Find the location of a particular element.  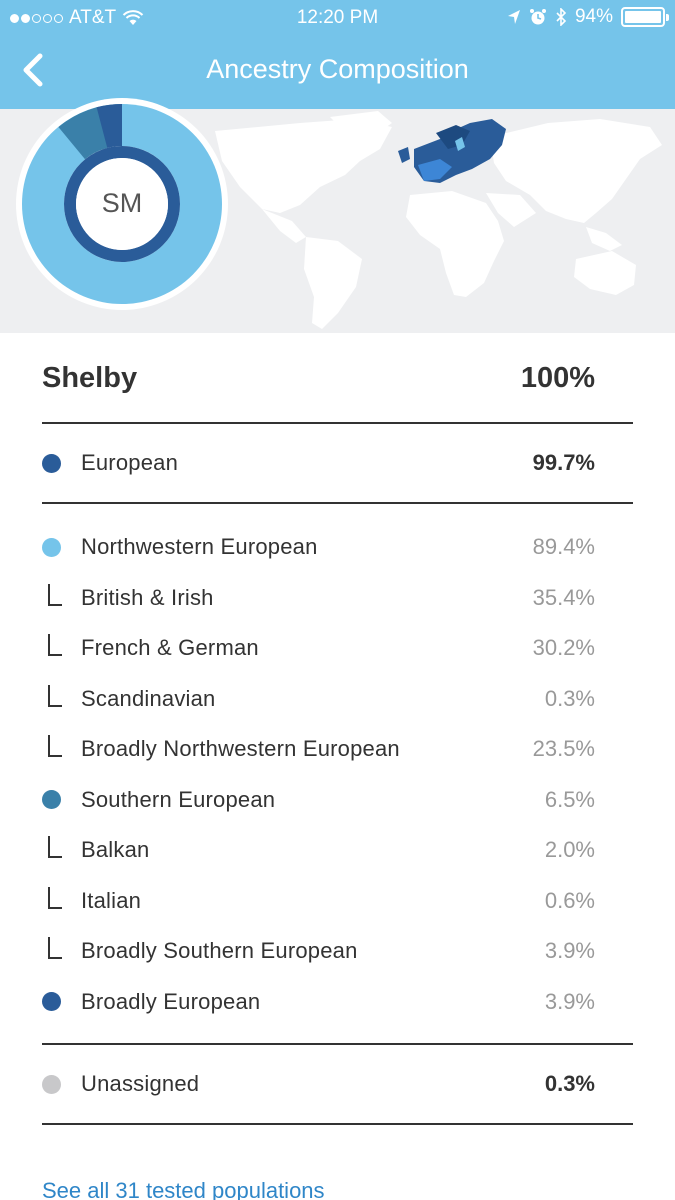

divider is located at coordinates (337, 1124).